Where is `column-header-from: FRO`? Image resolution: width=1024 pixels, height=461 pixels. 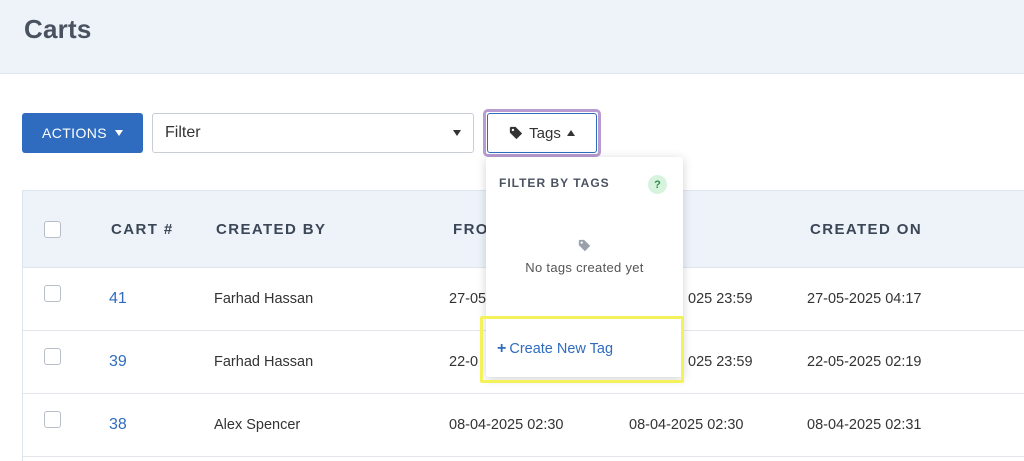 column-header-from: FRO is located at coordinates (471, 229).